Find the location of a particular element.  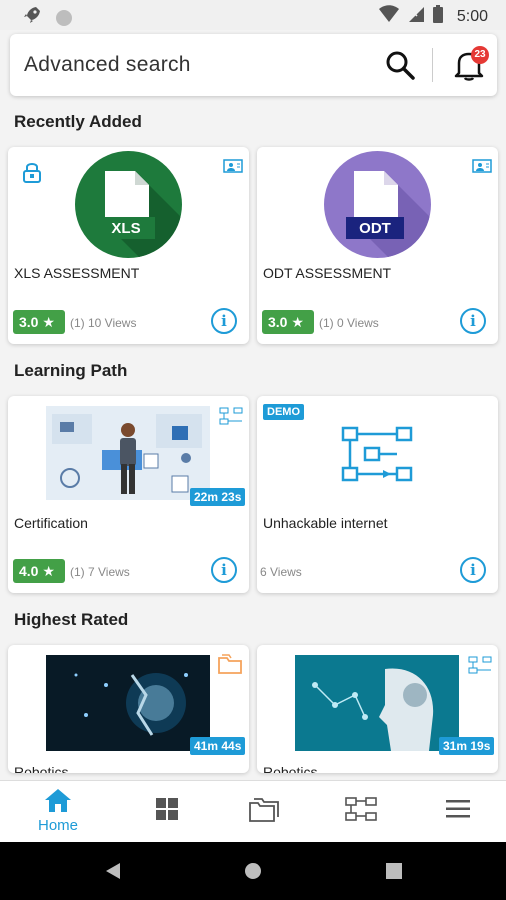

card-xls-assessment: XLS XLS ASSESSMENT 3.0 ★ (1) 10 Views i is located at coordinates (128, 245).